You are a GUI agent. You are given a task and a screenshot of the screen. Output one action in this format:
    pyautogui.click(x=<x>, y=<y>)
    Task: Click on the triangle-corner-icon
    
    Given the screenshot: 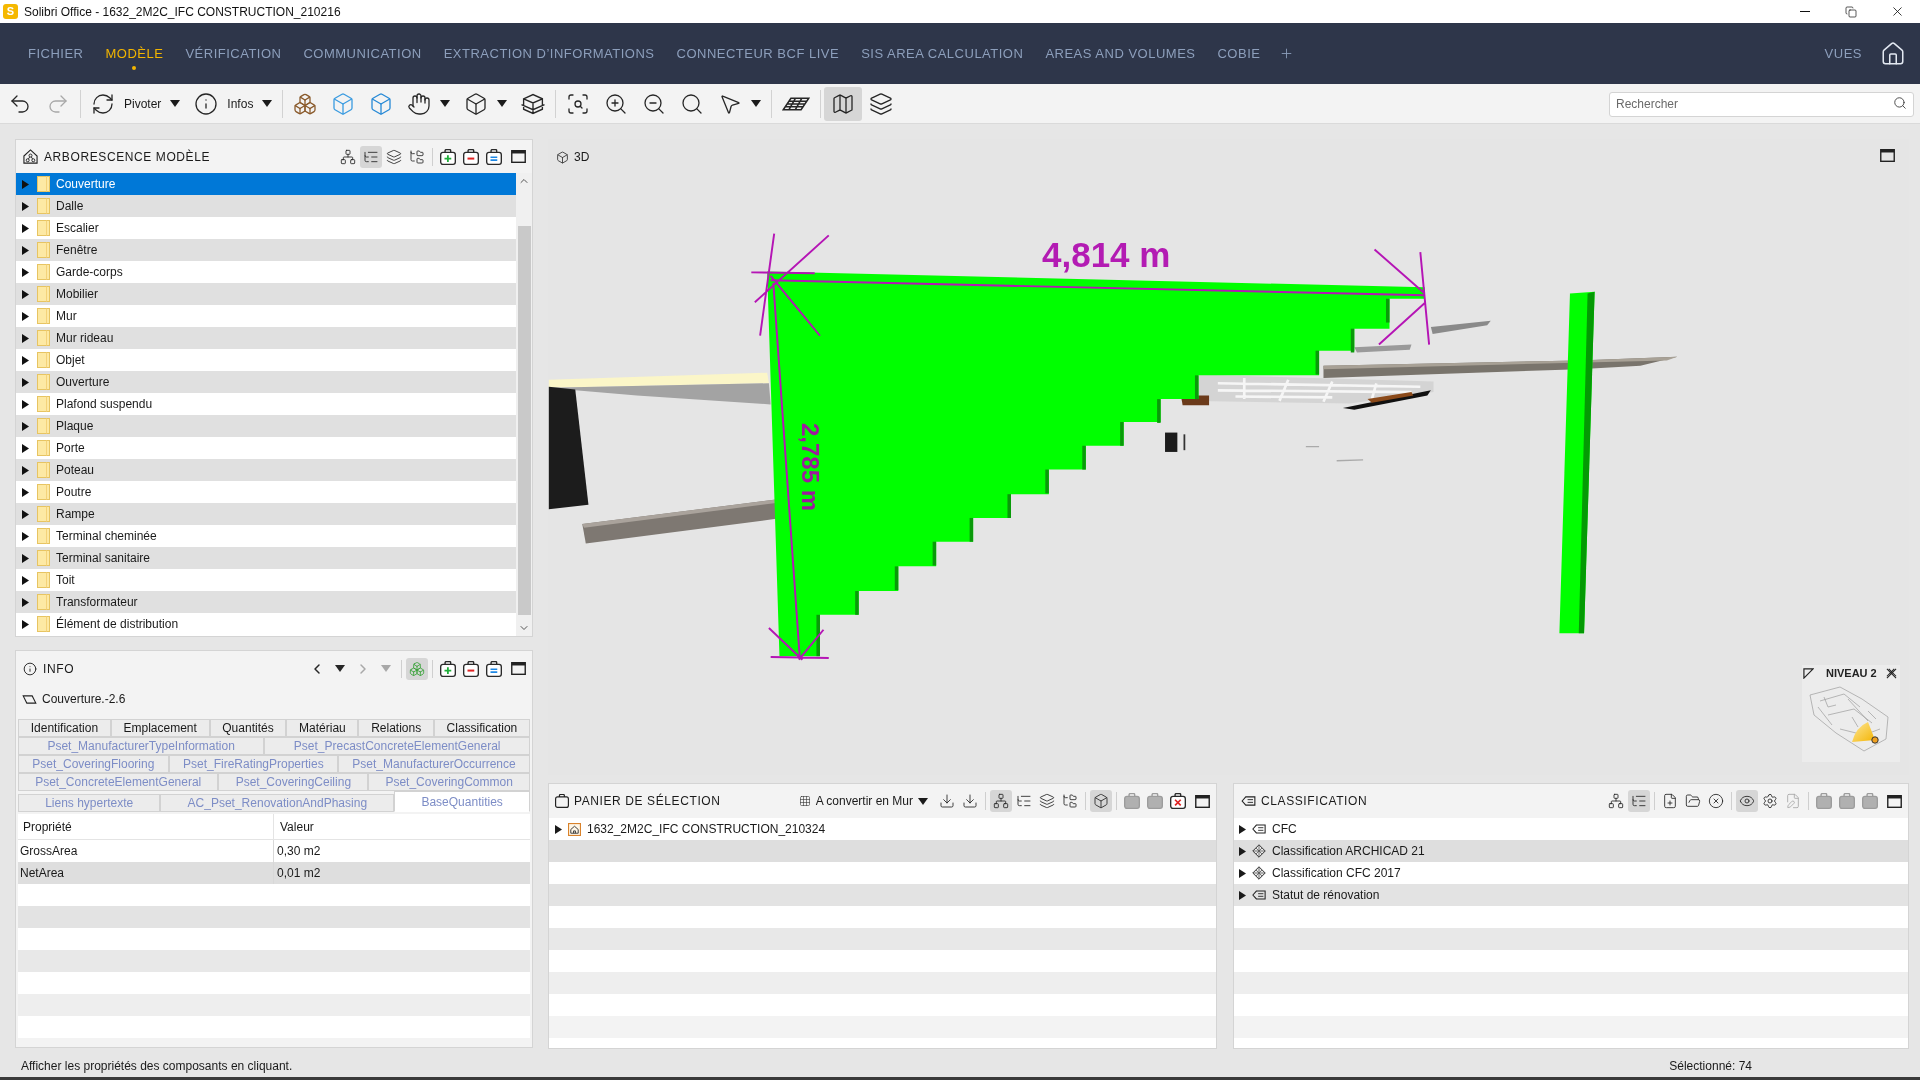 What is the action you would take?
    pyautogui.click(x=1808, y=673)
    